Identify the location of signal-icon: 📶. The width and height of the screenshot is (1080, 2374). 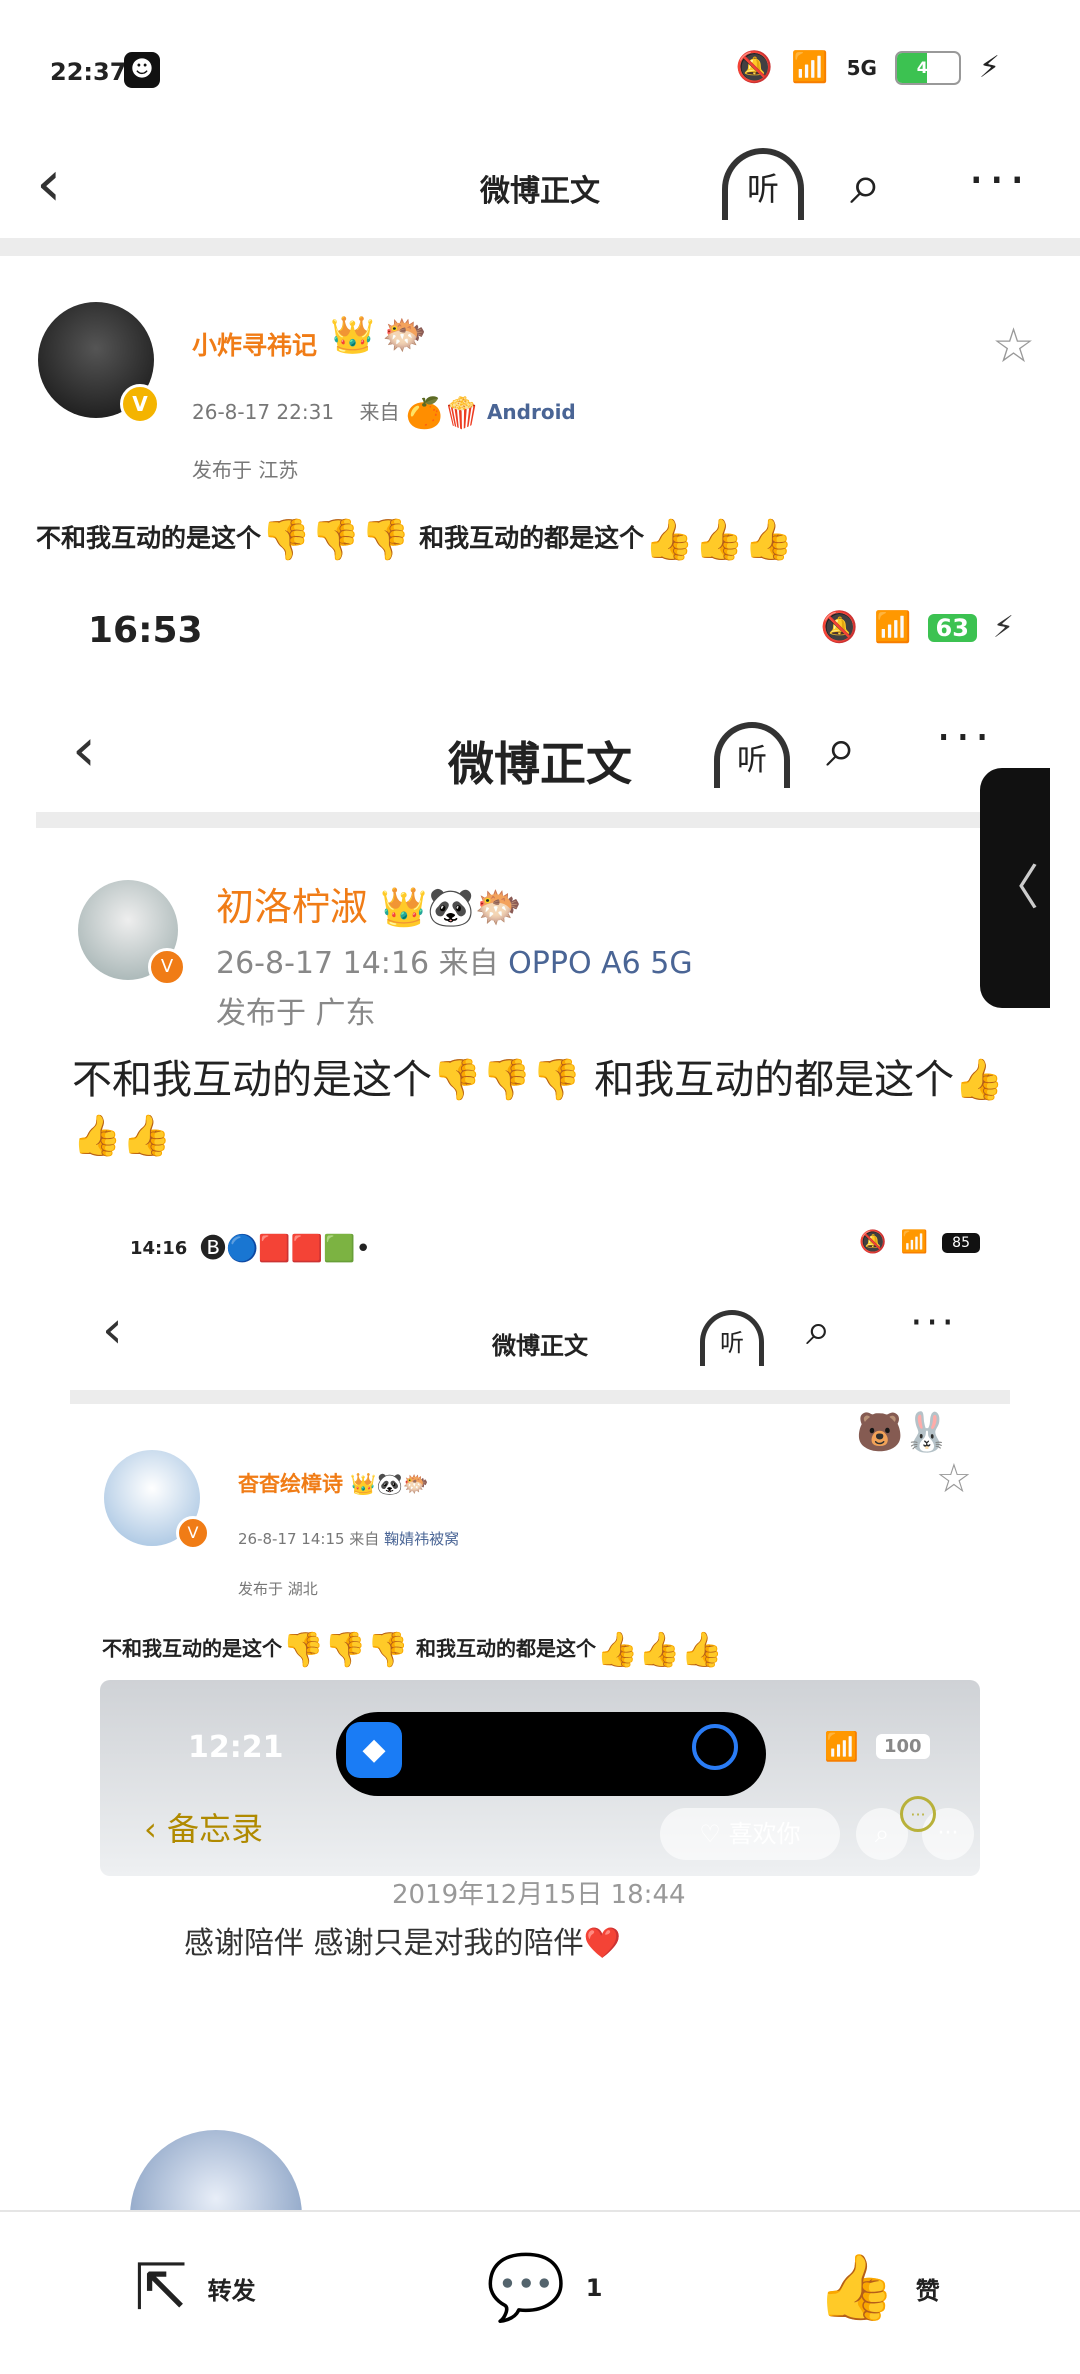
(914, 1242).